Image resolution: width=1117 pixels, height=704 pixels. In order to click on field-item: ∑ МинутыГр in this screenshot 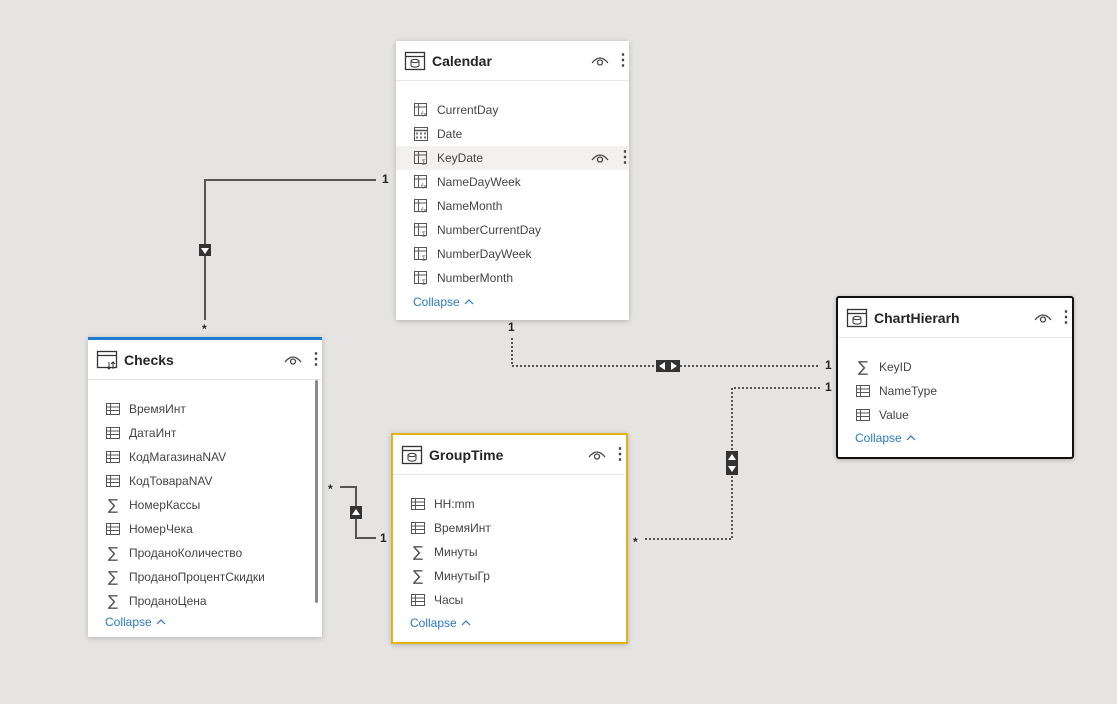, I will do `click(509, 576)`.